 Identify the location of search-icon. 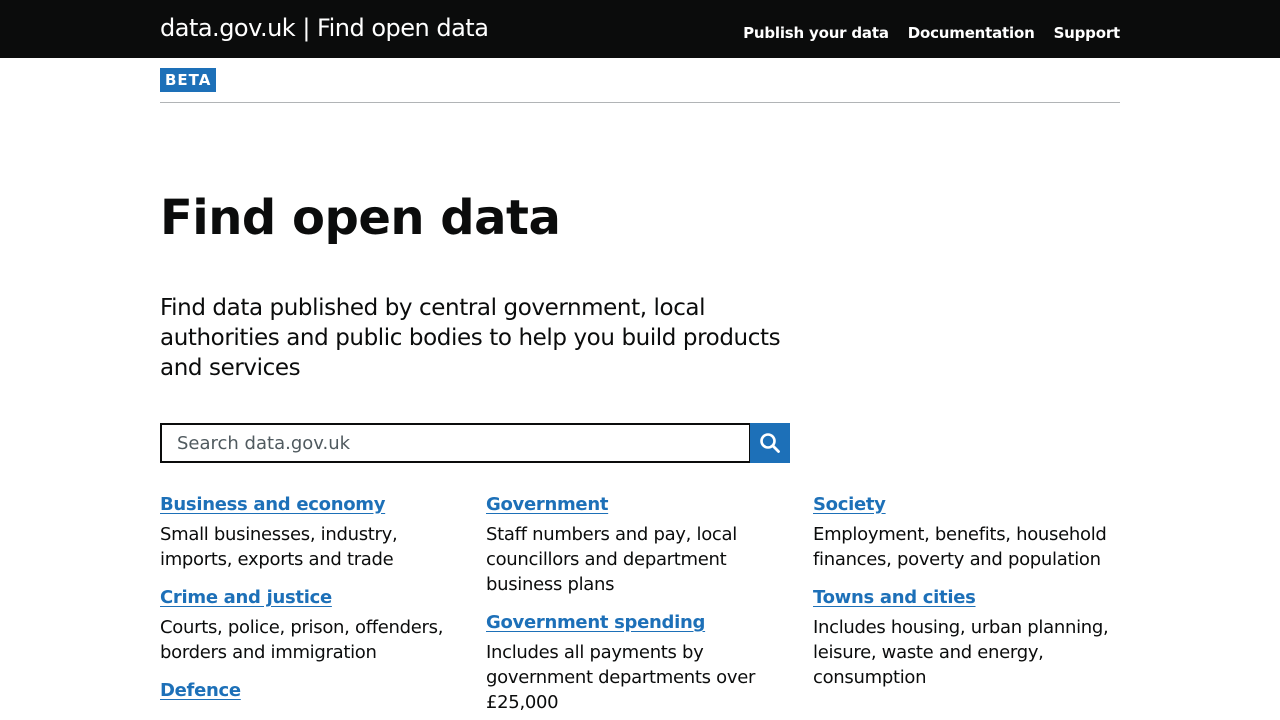
(770, 443).